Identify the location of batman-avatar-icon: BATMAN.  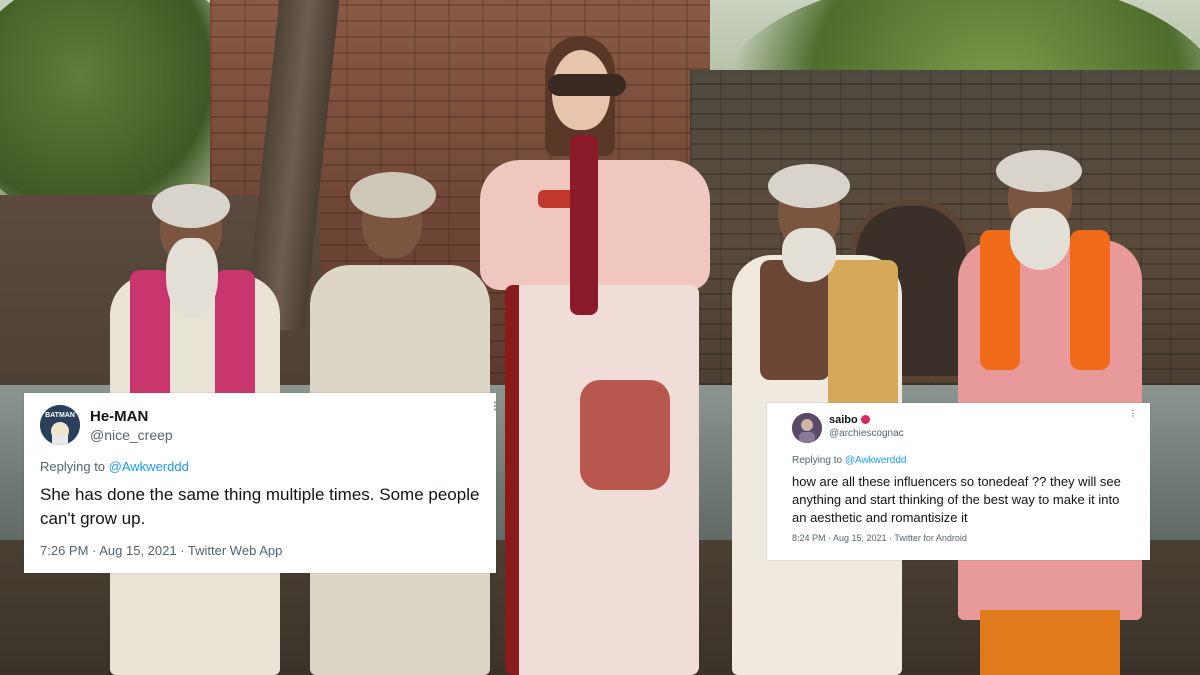
(60, 425).